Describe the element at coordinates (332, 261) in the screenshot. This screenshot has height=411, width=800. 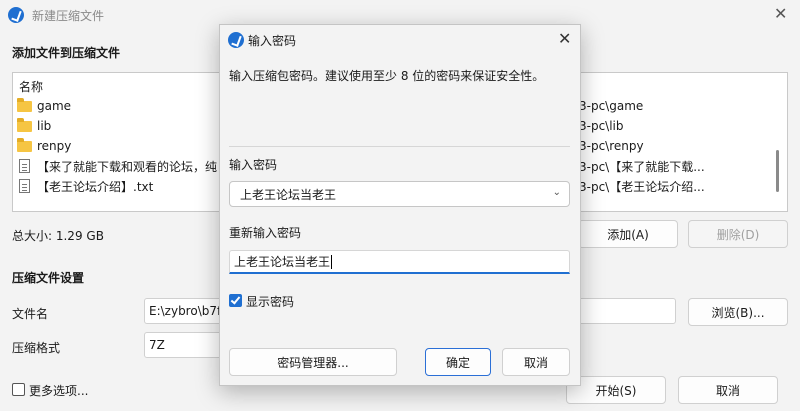
I see `text-caret` at that location.